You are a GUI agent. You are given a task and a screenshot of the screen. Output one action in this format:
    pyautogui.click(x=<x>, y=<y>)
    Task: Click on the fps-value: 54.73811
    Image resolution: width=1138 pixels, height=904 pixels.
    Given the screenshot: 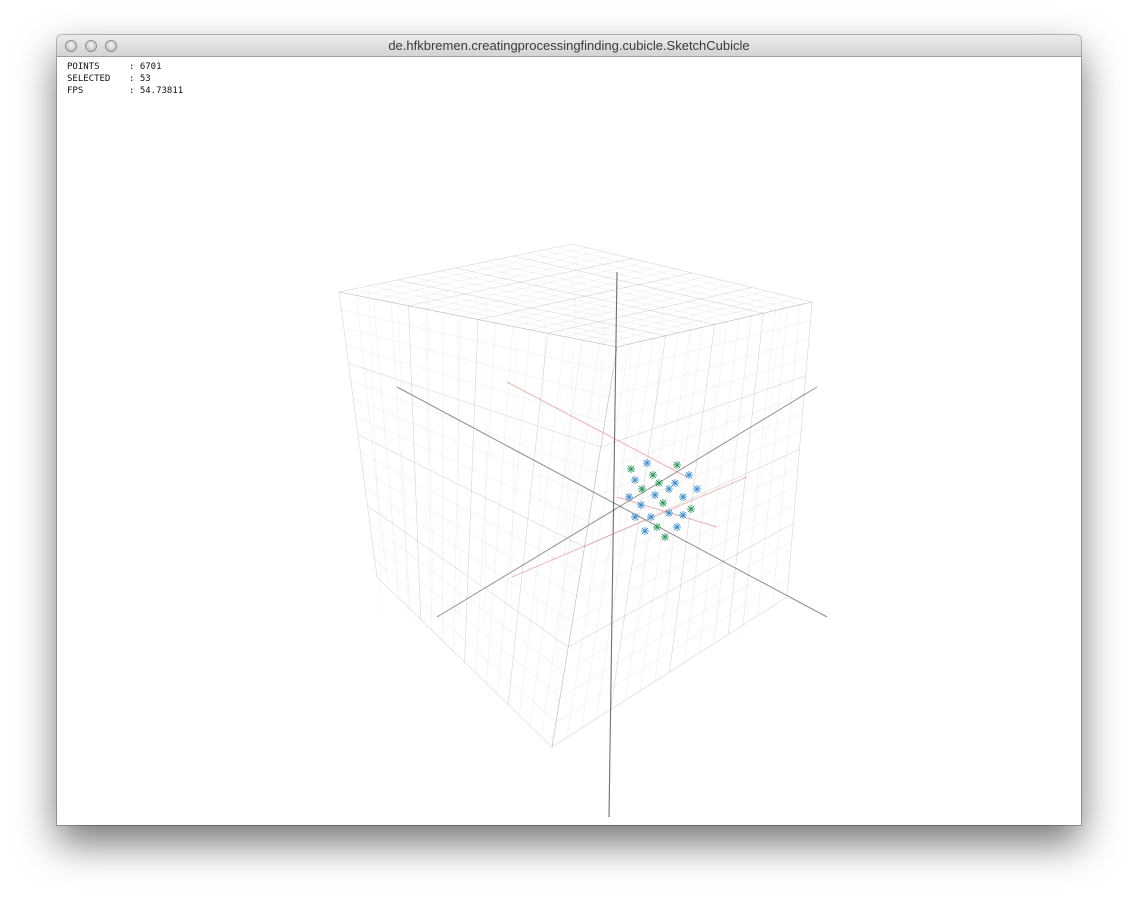 What is the action you would take?
    pyautogui.click(x=161, y=91)
    